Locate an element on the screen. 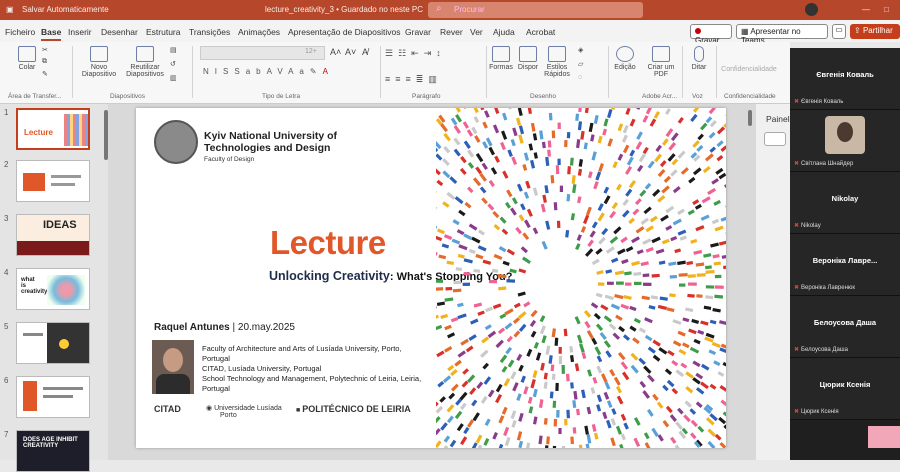 The image size is (900, 472). align-right-icon: ≡ is located at coordinates (411, 79).